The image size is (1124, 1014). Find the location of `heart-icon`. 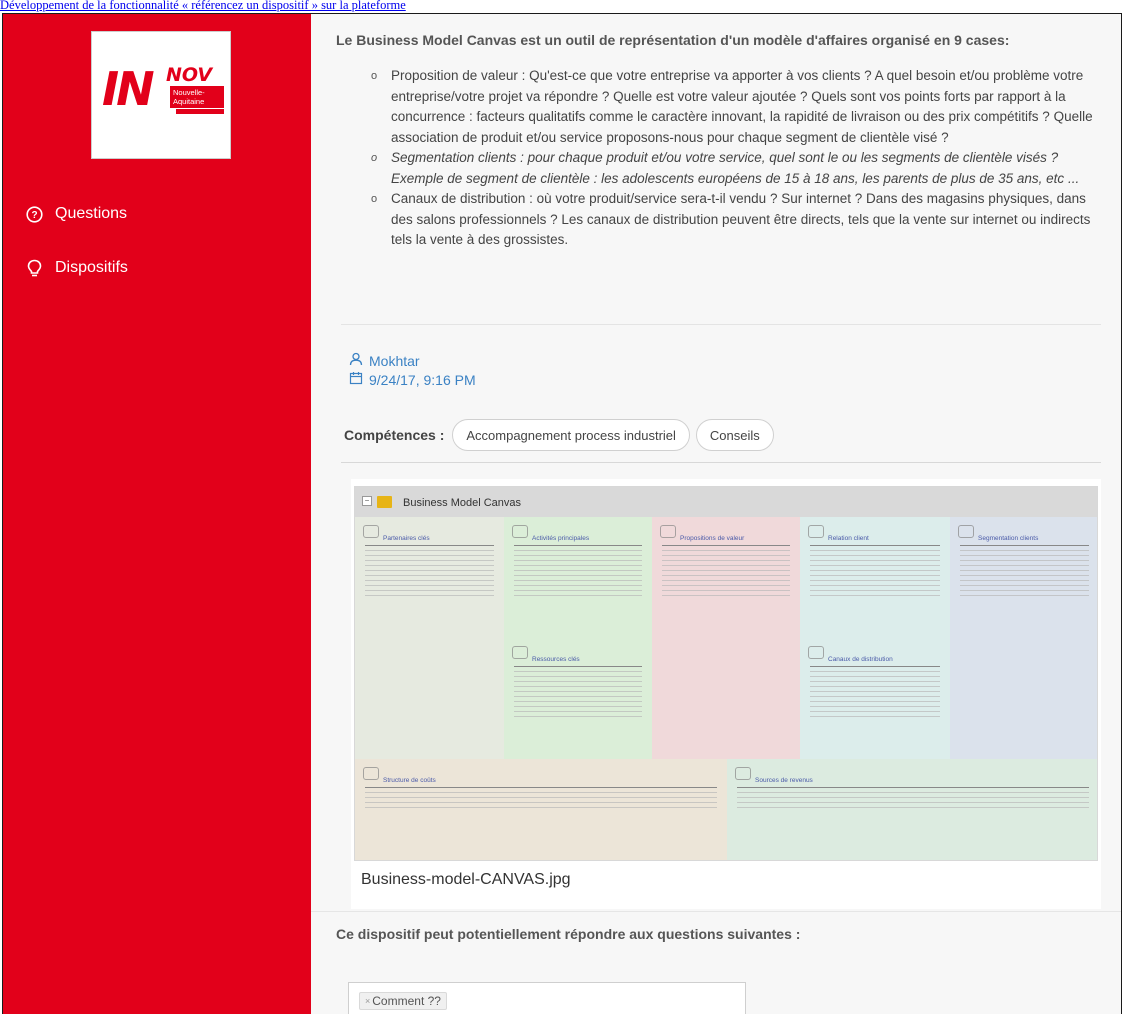

heart-icon is located at coordinates (816, 531).